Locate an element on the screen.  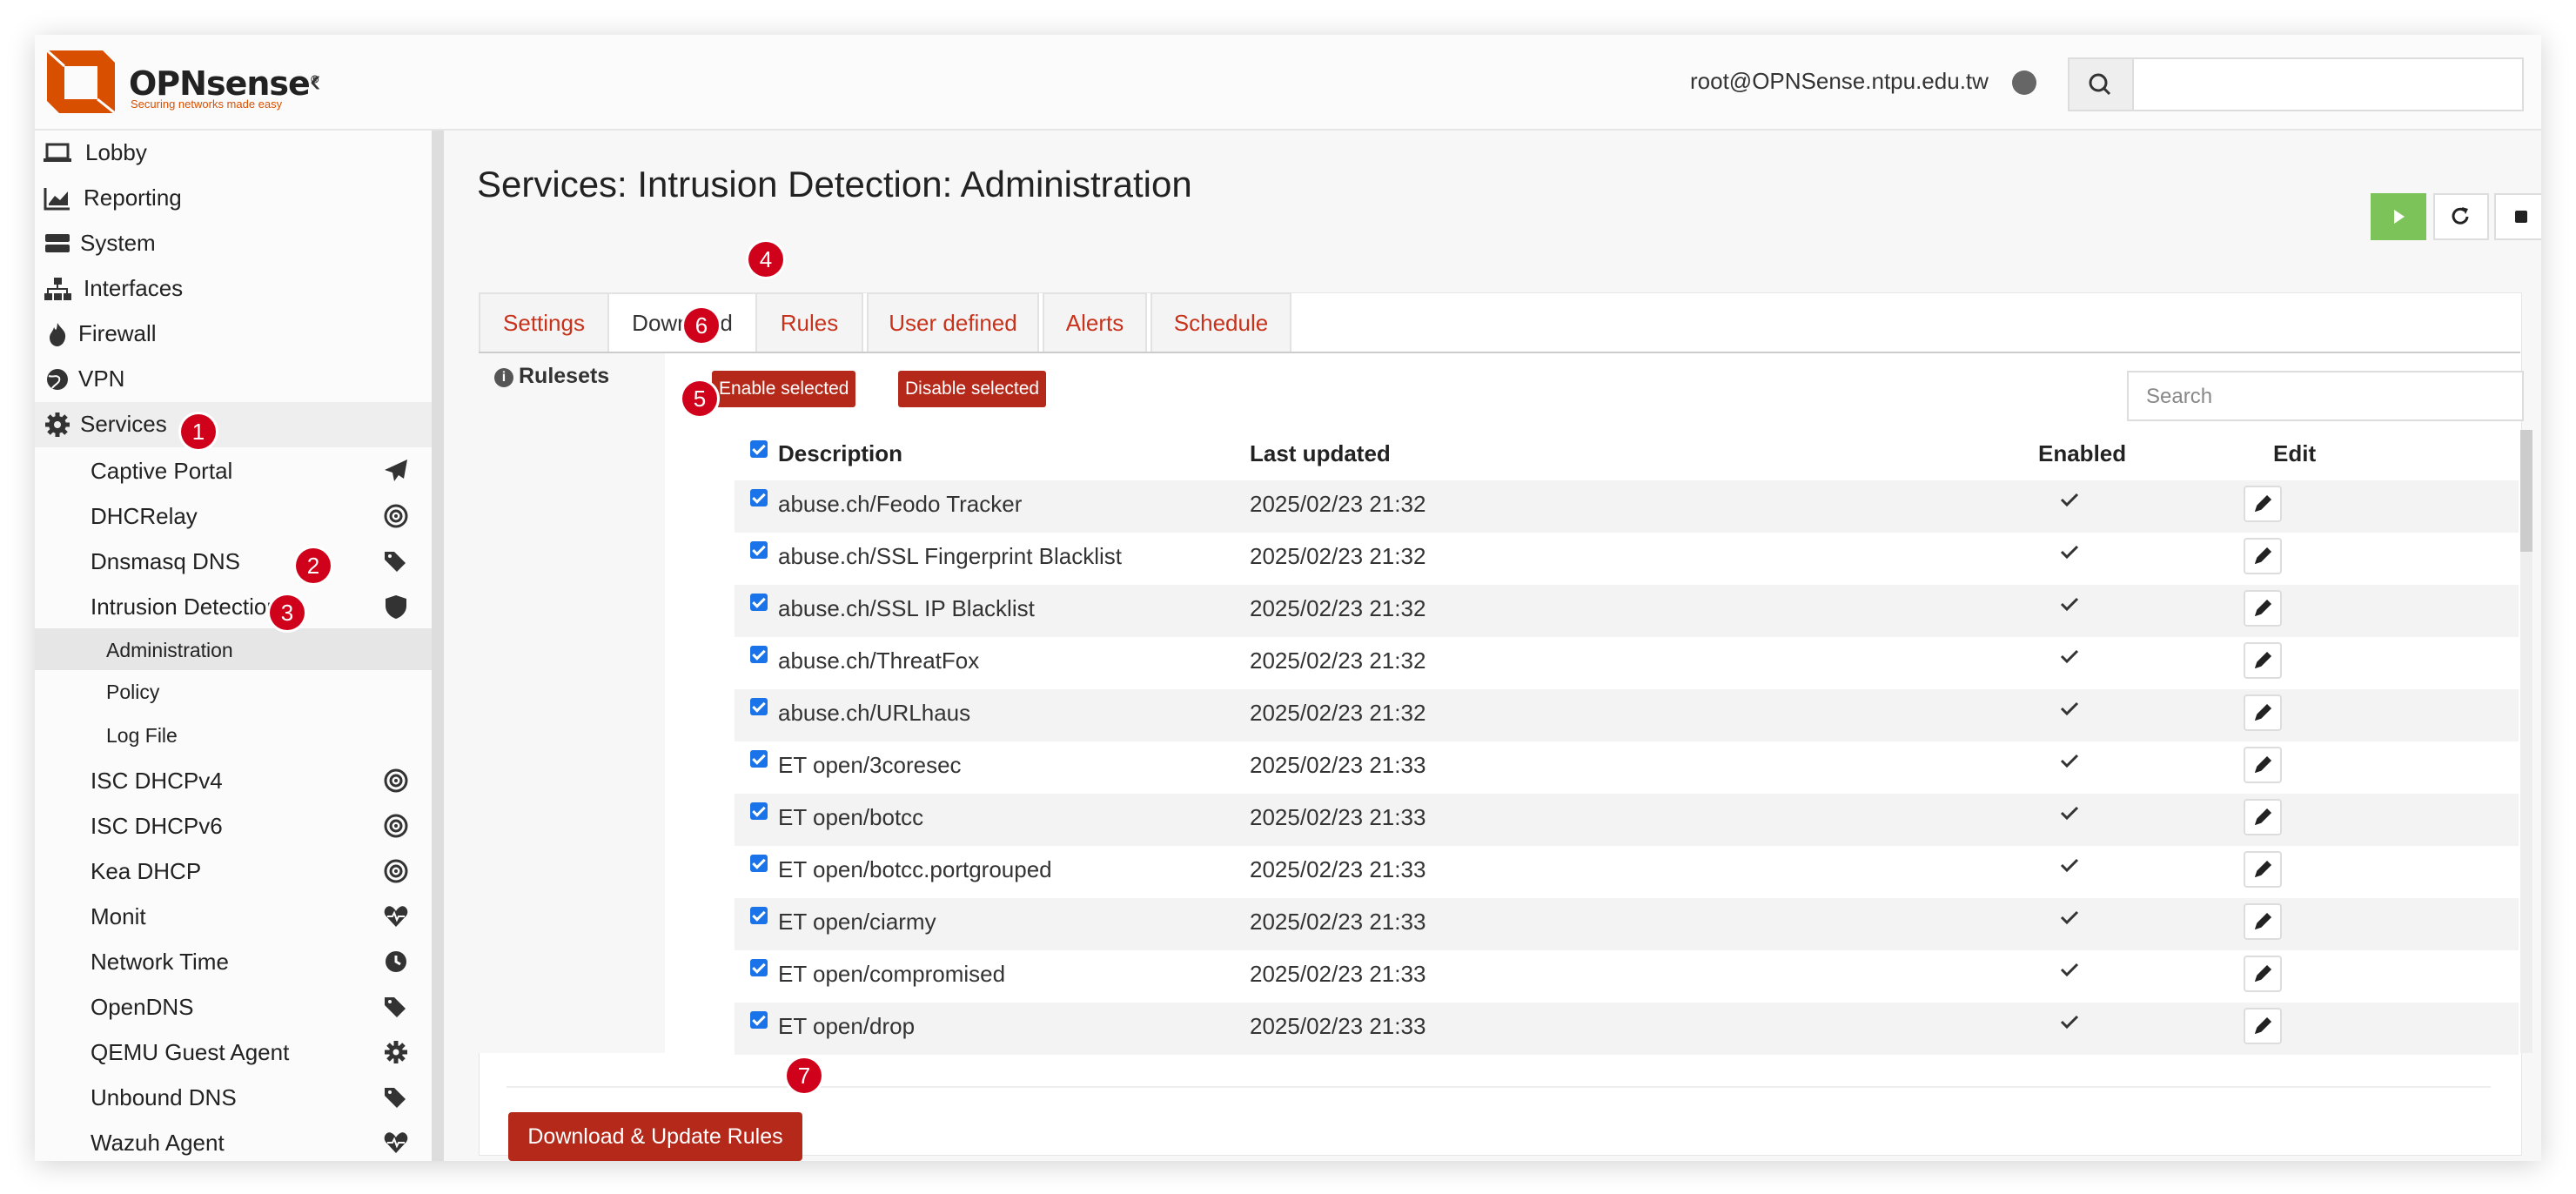
sidebar-item-dnsmasq-dns: Dnsmasq DNS is located at coordinates (234, 560).